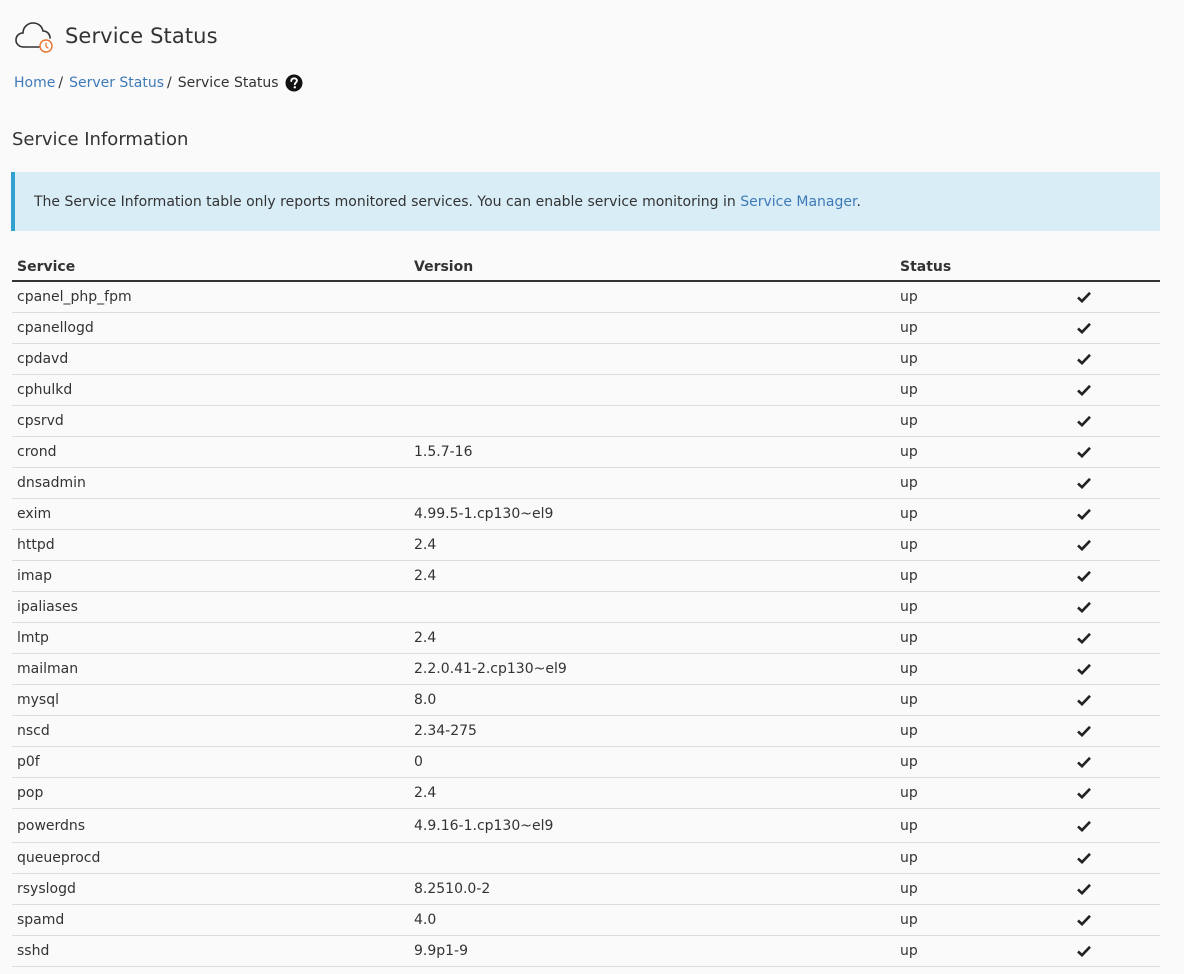 The height and width of the screenshot is (974, 1184). What do you see at coordinates (37, 452) in the screenshot?
I see `service-name: crond` at bounding box center [37, 452].